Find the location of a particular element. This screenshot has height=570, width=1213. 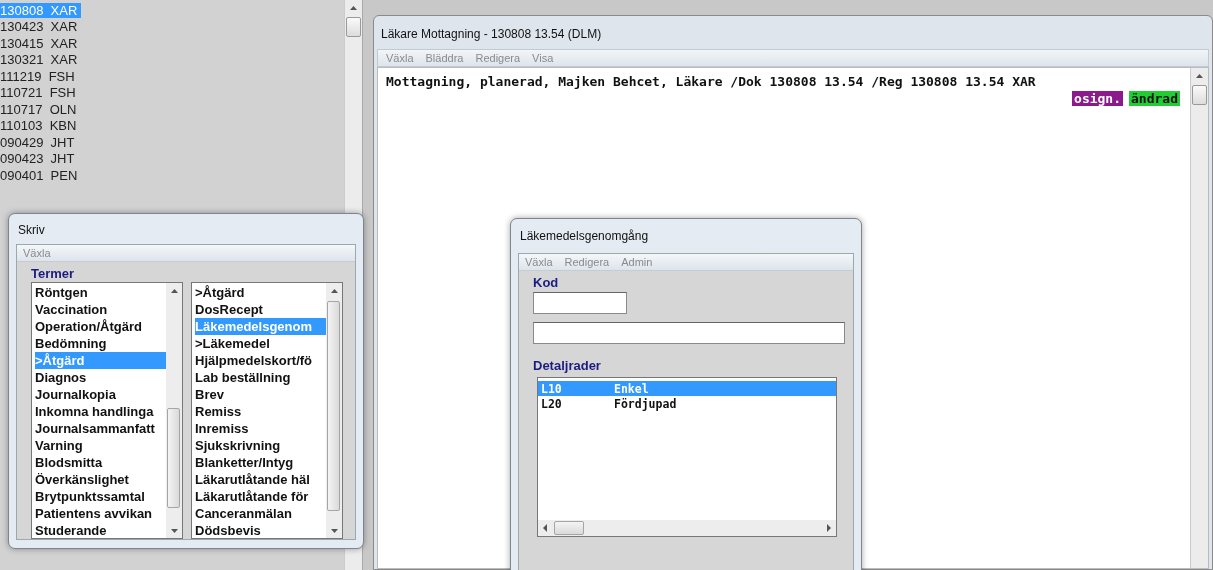

term-item: >Läkemedel is located at coordinates (232, 343).